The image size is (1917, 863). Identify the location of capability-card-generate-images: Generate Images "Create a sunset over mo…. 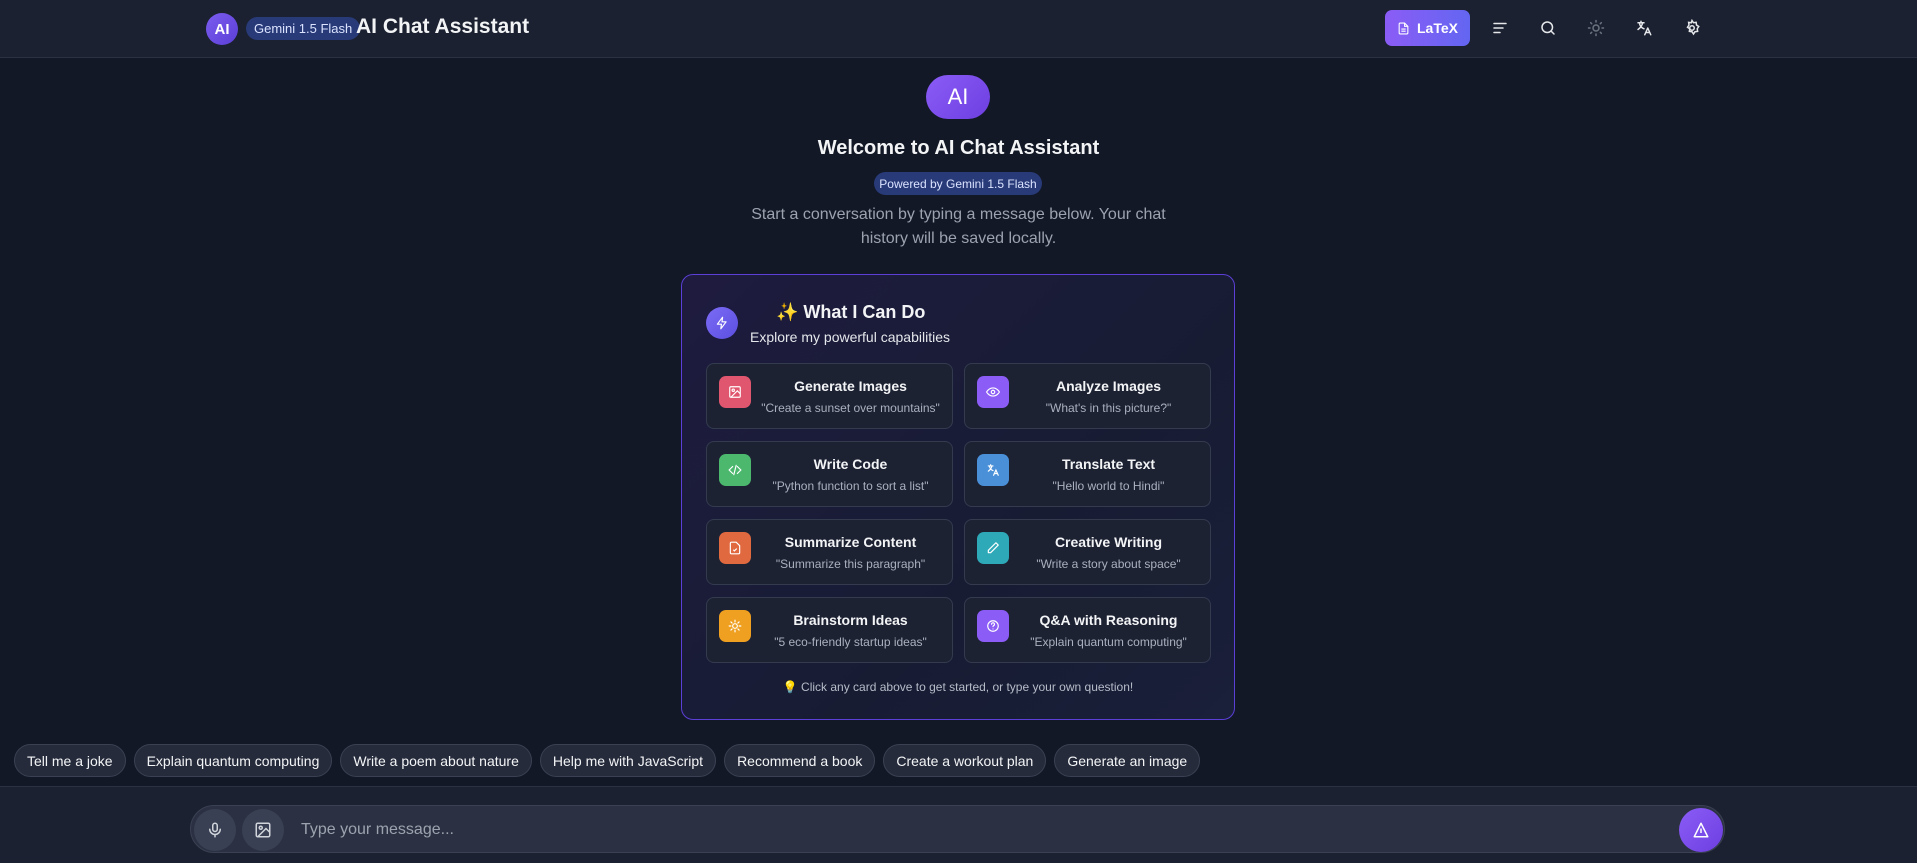
(829, 396).